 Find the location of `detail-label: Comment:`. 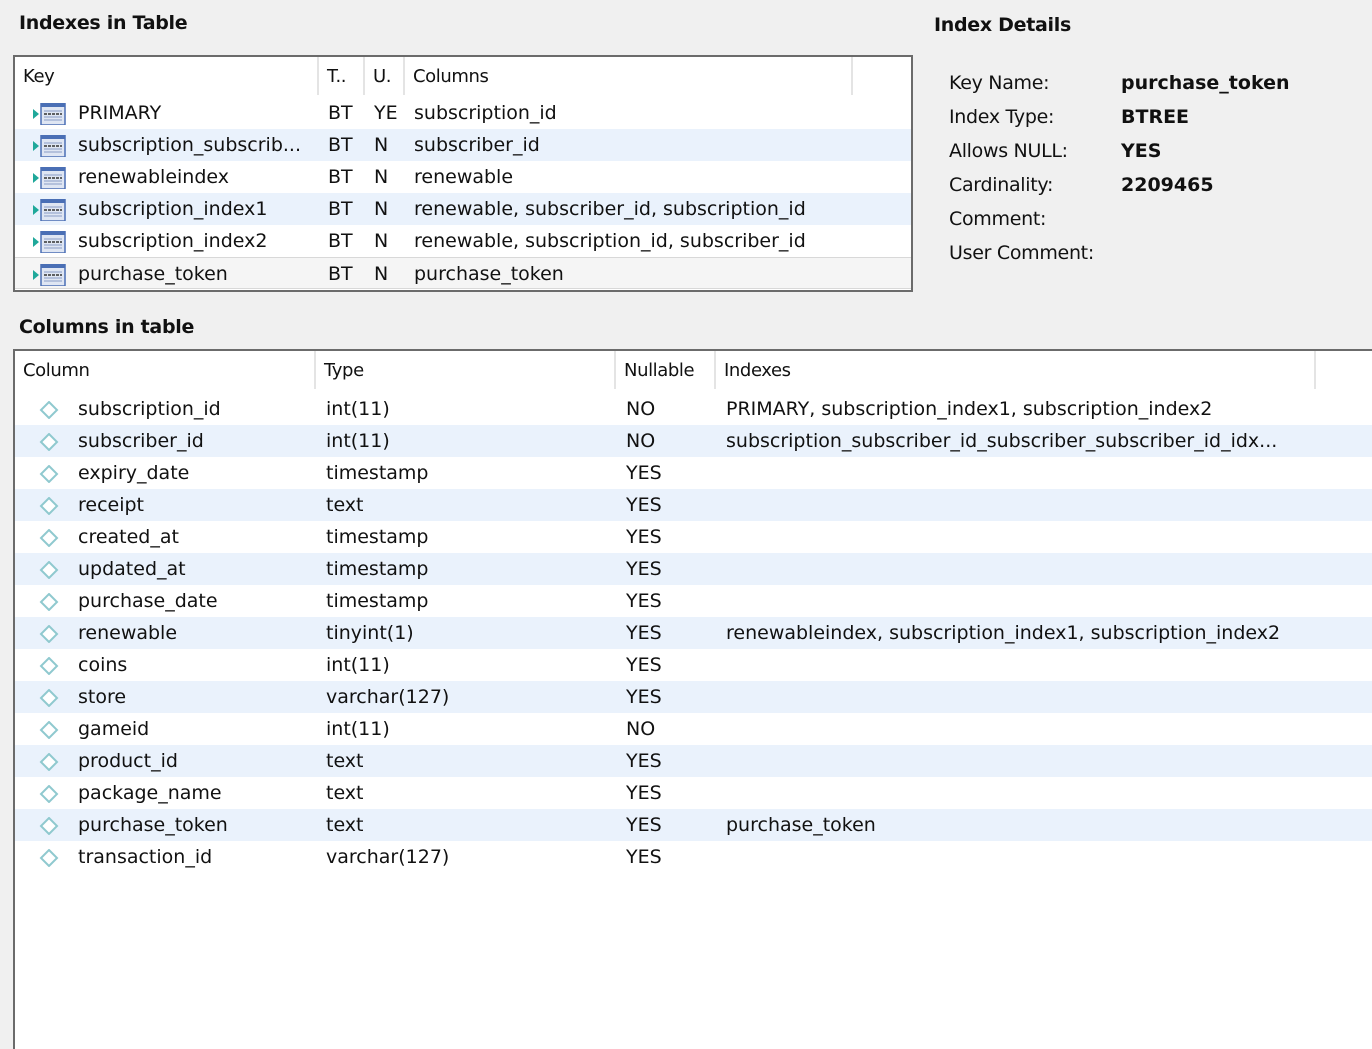

detail-label: Comment: is located at coordinates (998, 219).